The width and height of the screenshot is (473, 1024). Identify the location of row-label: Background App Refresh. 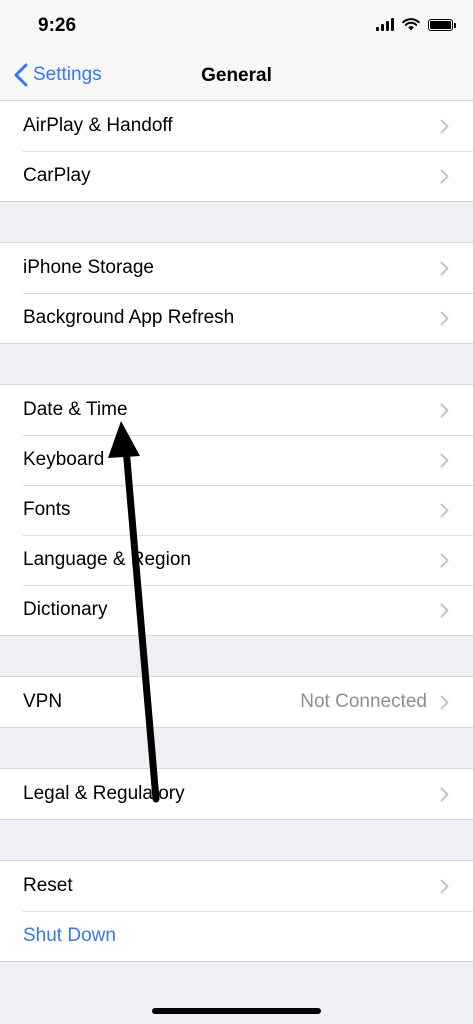
(129, 317).